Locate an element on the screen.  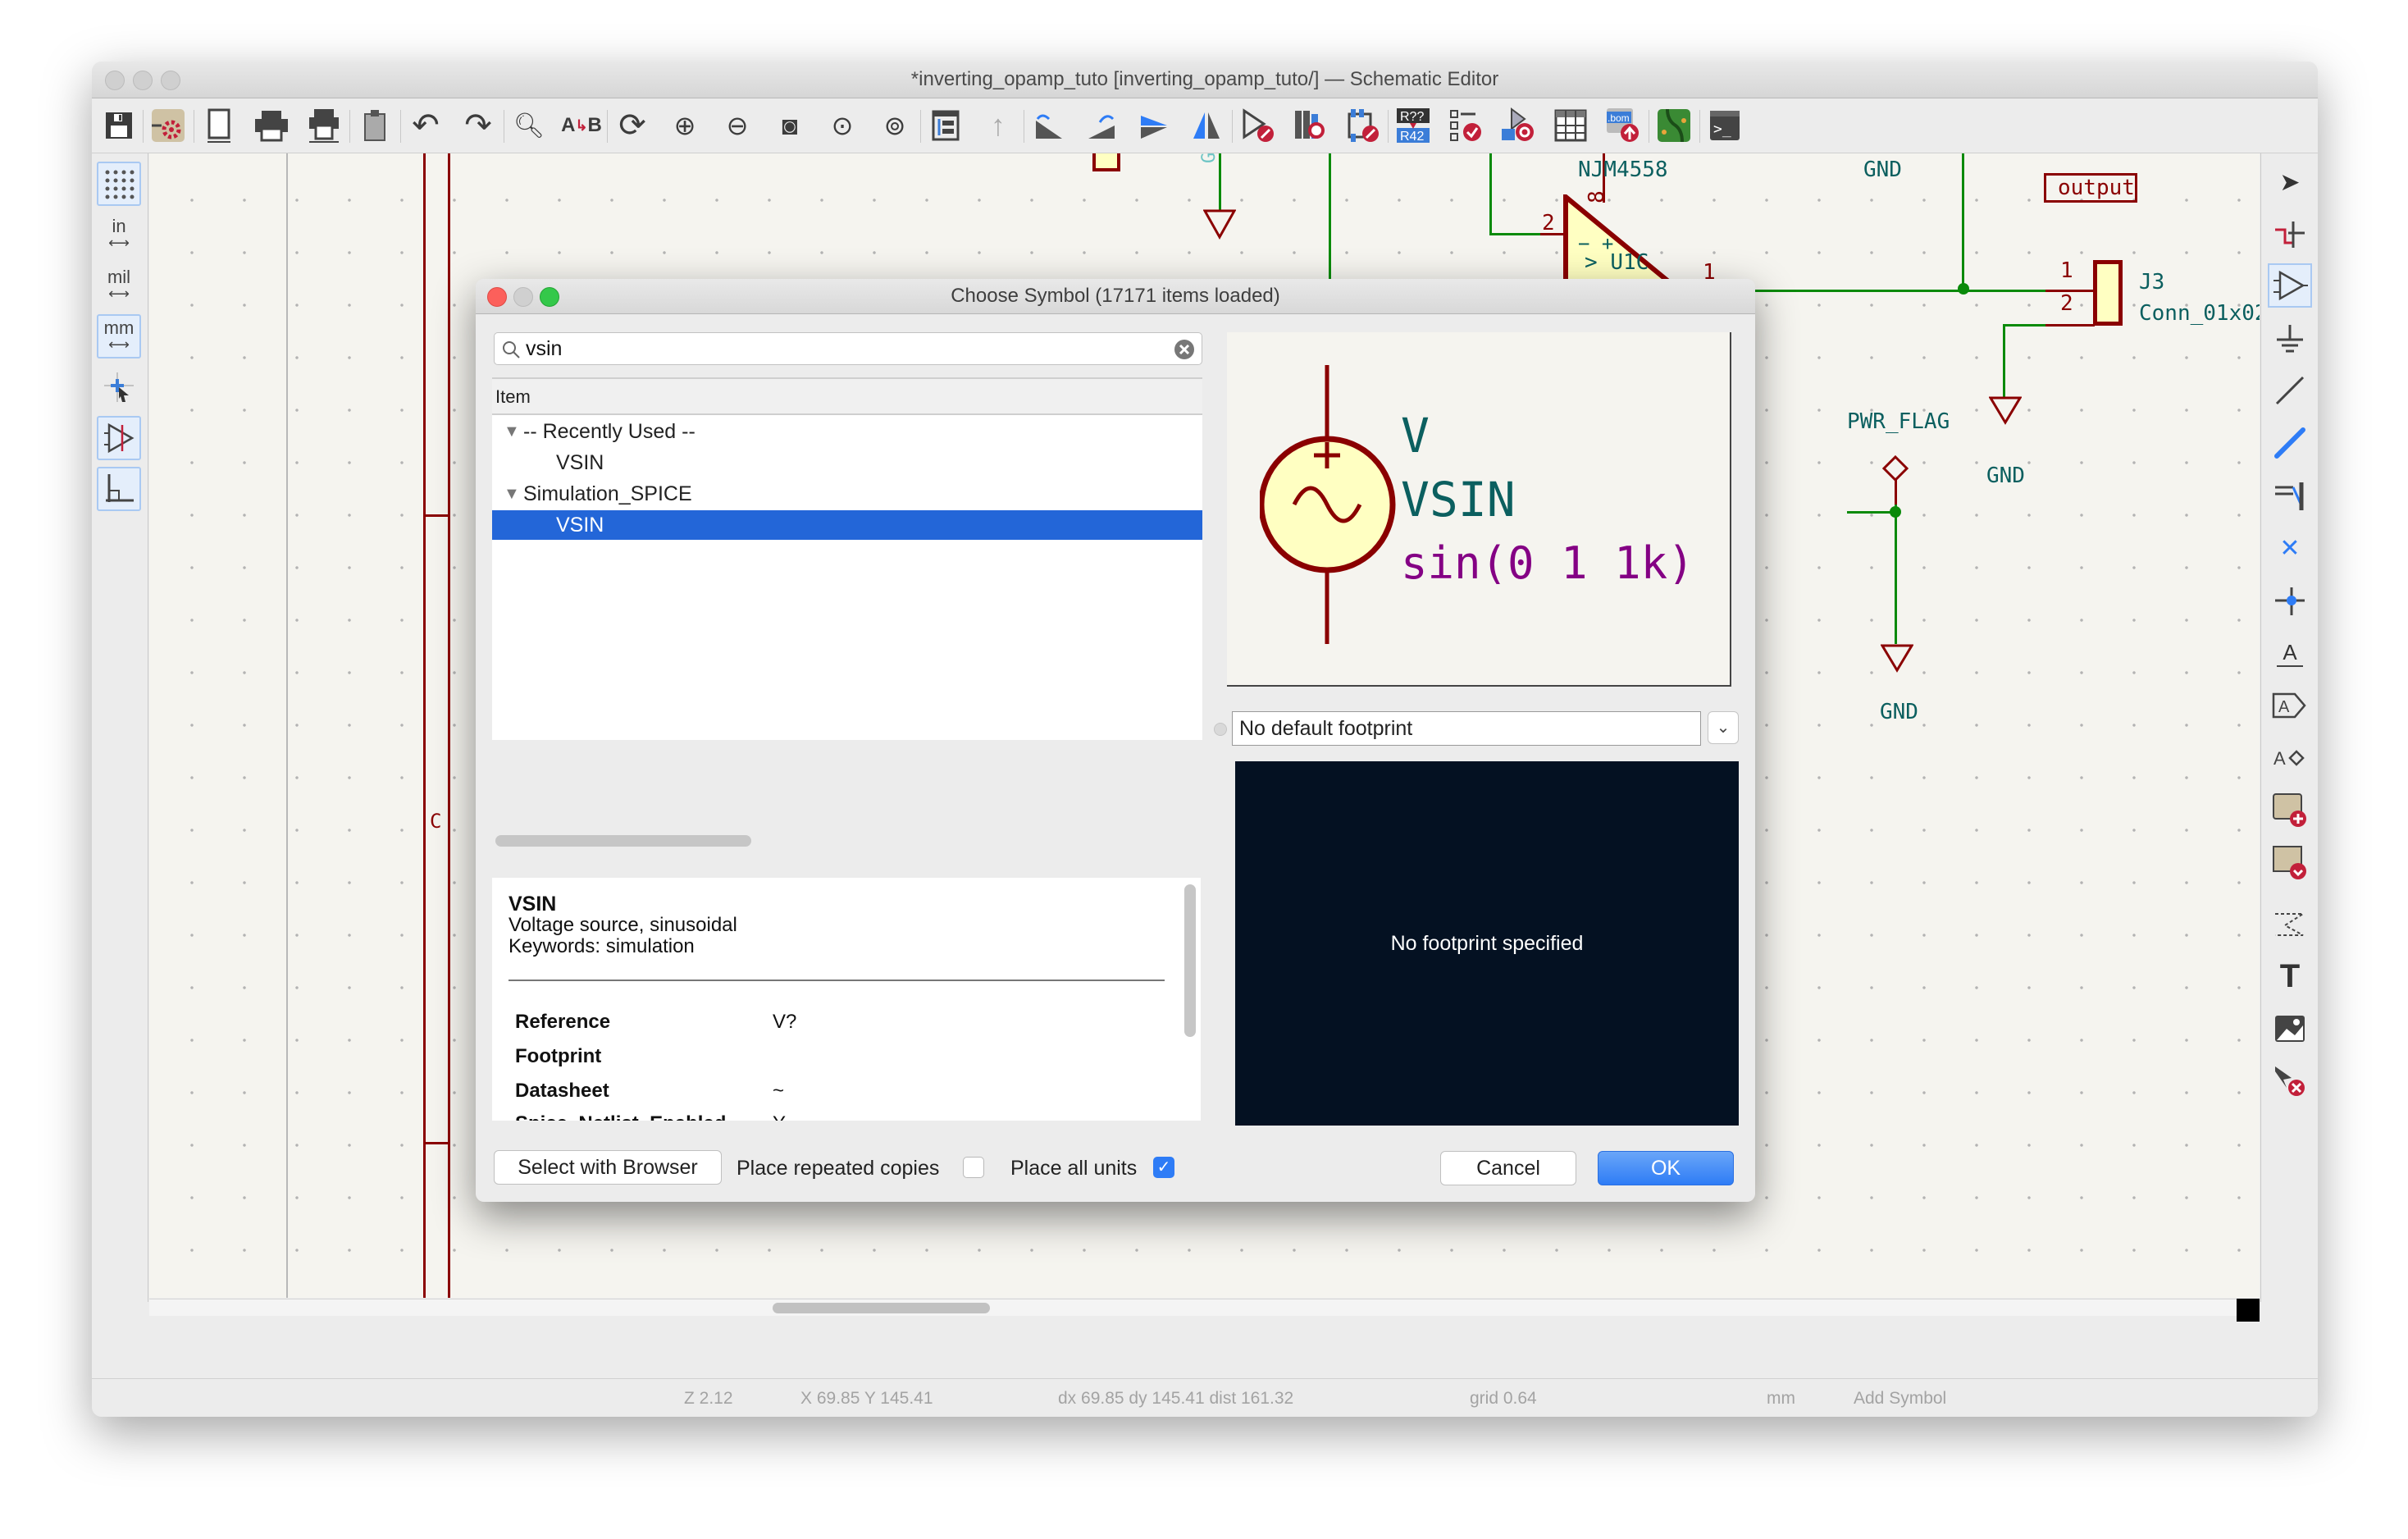
page-settings-icon is located at coordinates (219, 125).